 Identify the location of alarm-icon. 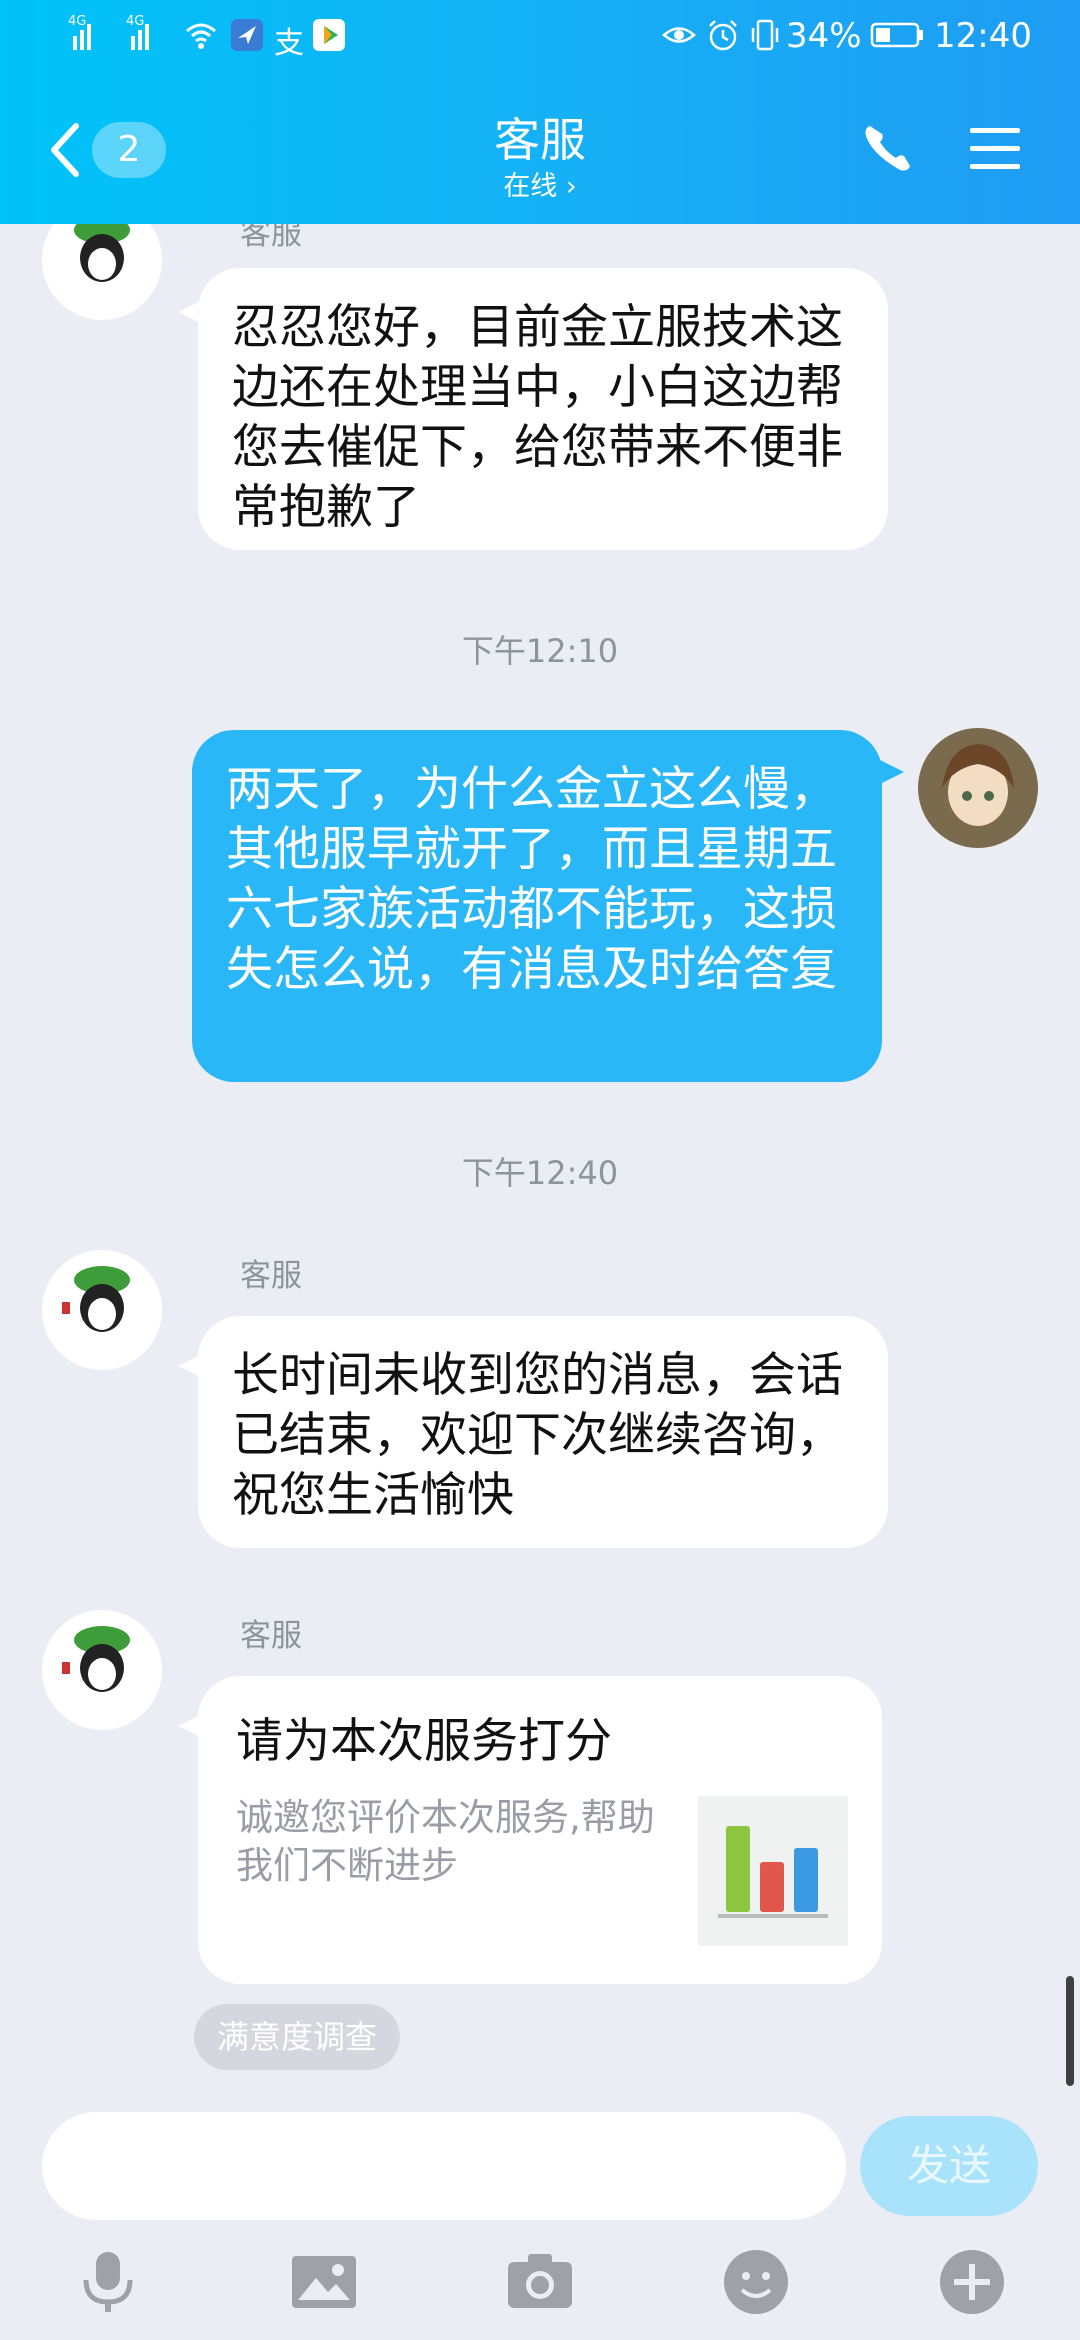
(723, 35).